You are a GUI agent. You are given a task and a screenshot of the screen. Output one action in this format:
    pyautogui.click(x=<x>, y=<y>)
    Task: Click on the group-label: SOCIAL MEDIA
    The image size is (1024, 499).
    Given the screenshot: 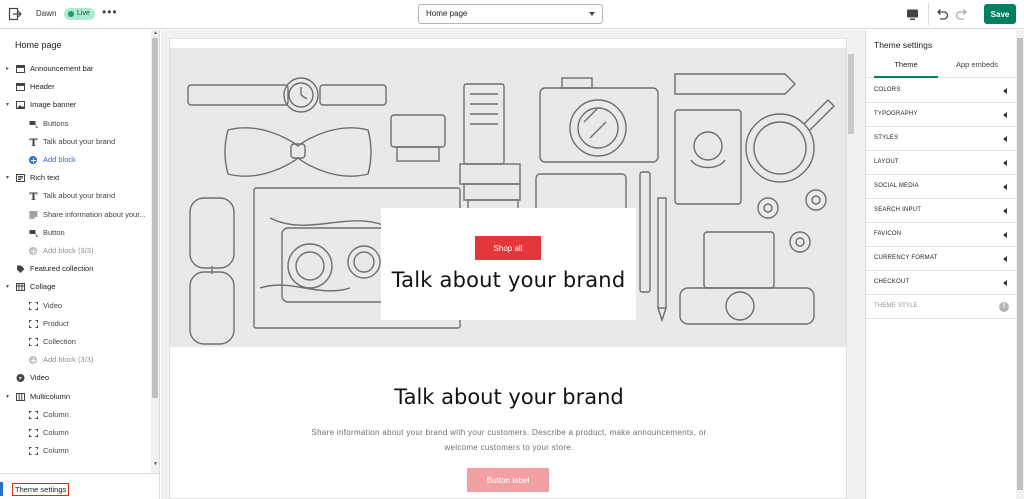 What is the action you would take?
    pyautogui.click(x=896, y=186)
    